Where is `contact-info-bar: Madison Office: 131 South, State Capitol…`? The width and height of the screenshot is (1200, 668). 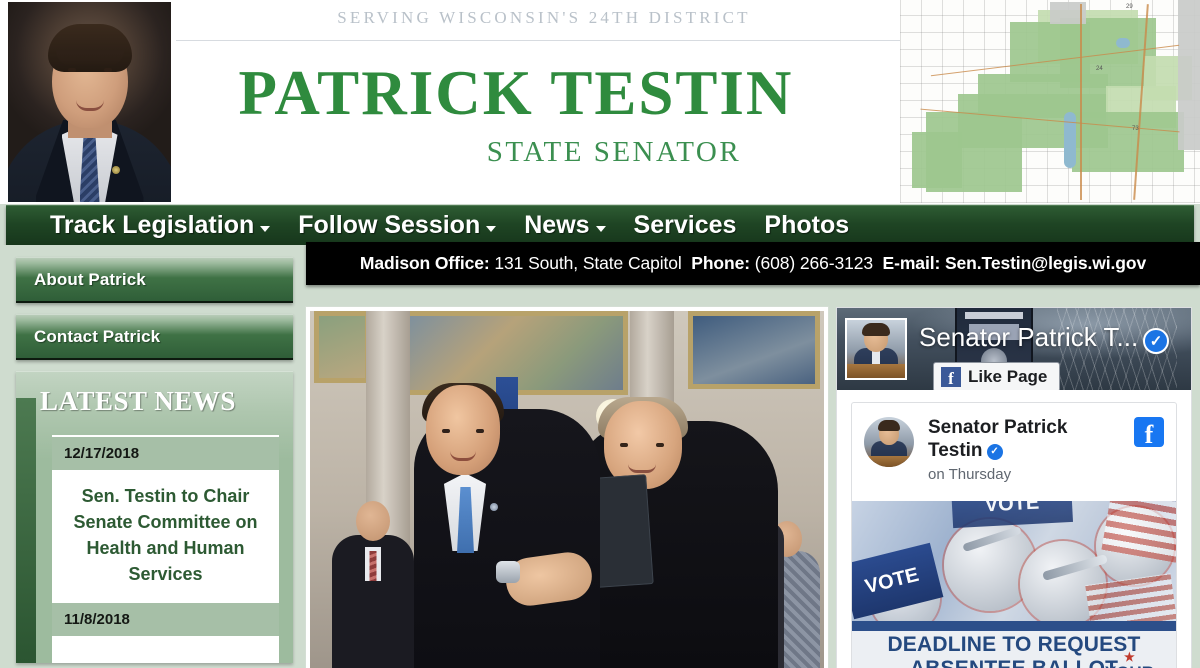 contact-info-bar: Madison Office: 131 South, State Capitol… is located at coordinates (753, 263).